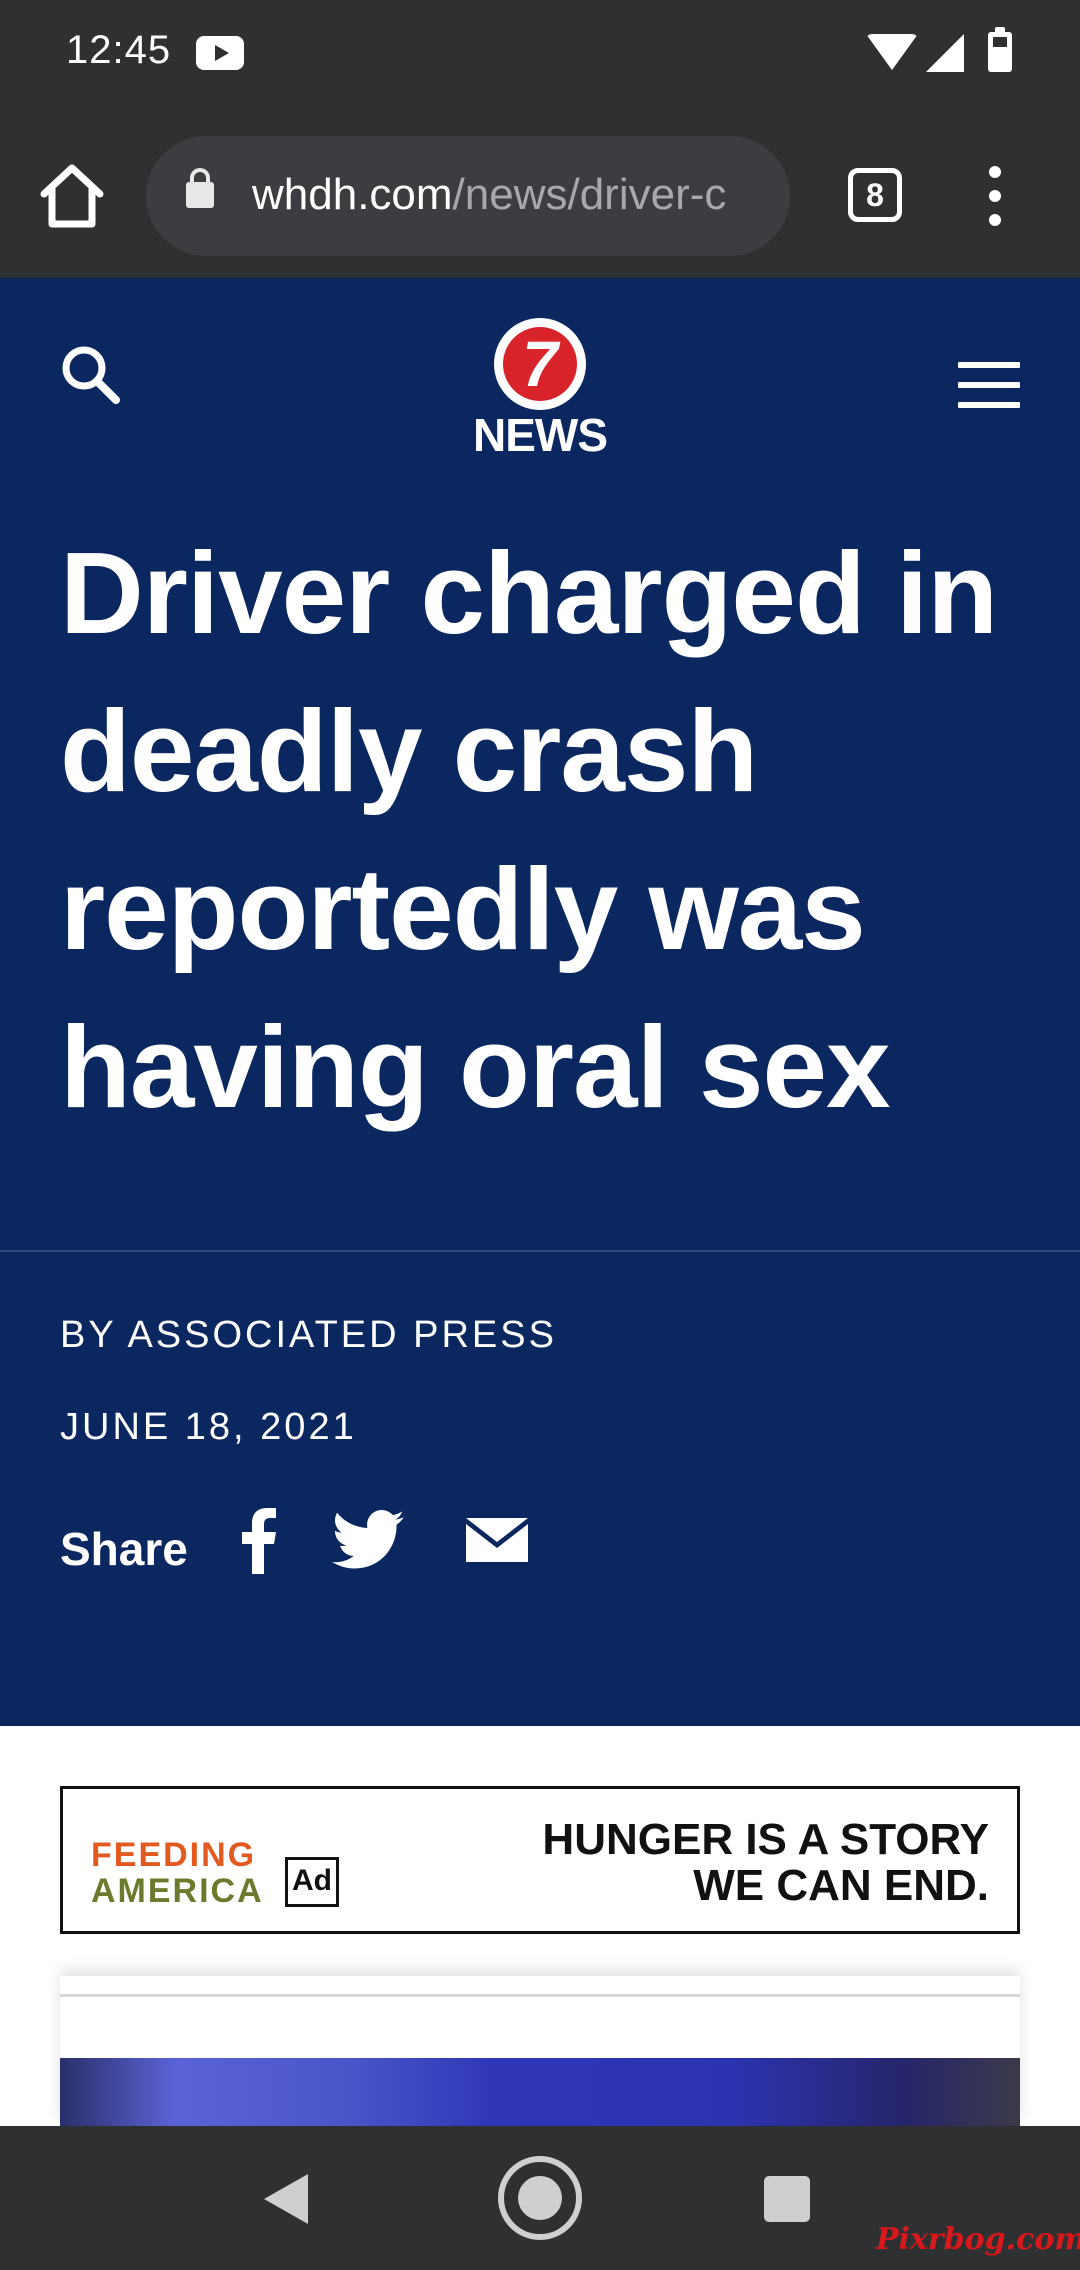 This screenshot has width=1080, height=2270. I want to click on search-icon, so click(90, 374).